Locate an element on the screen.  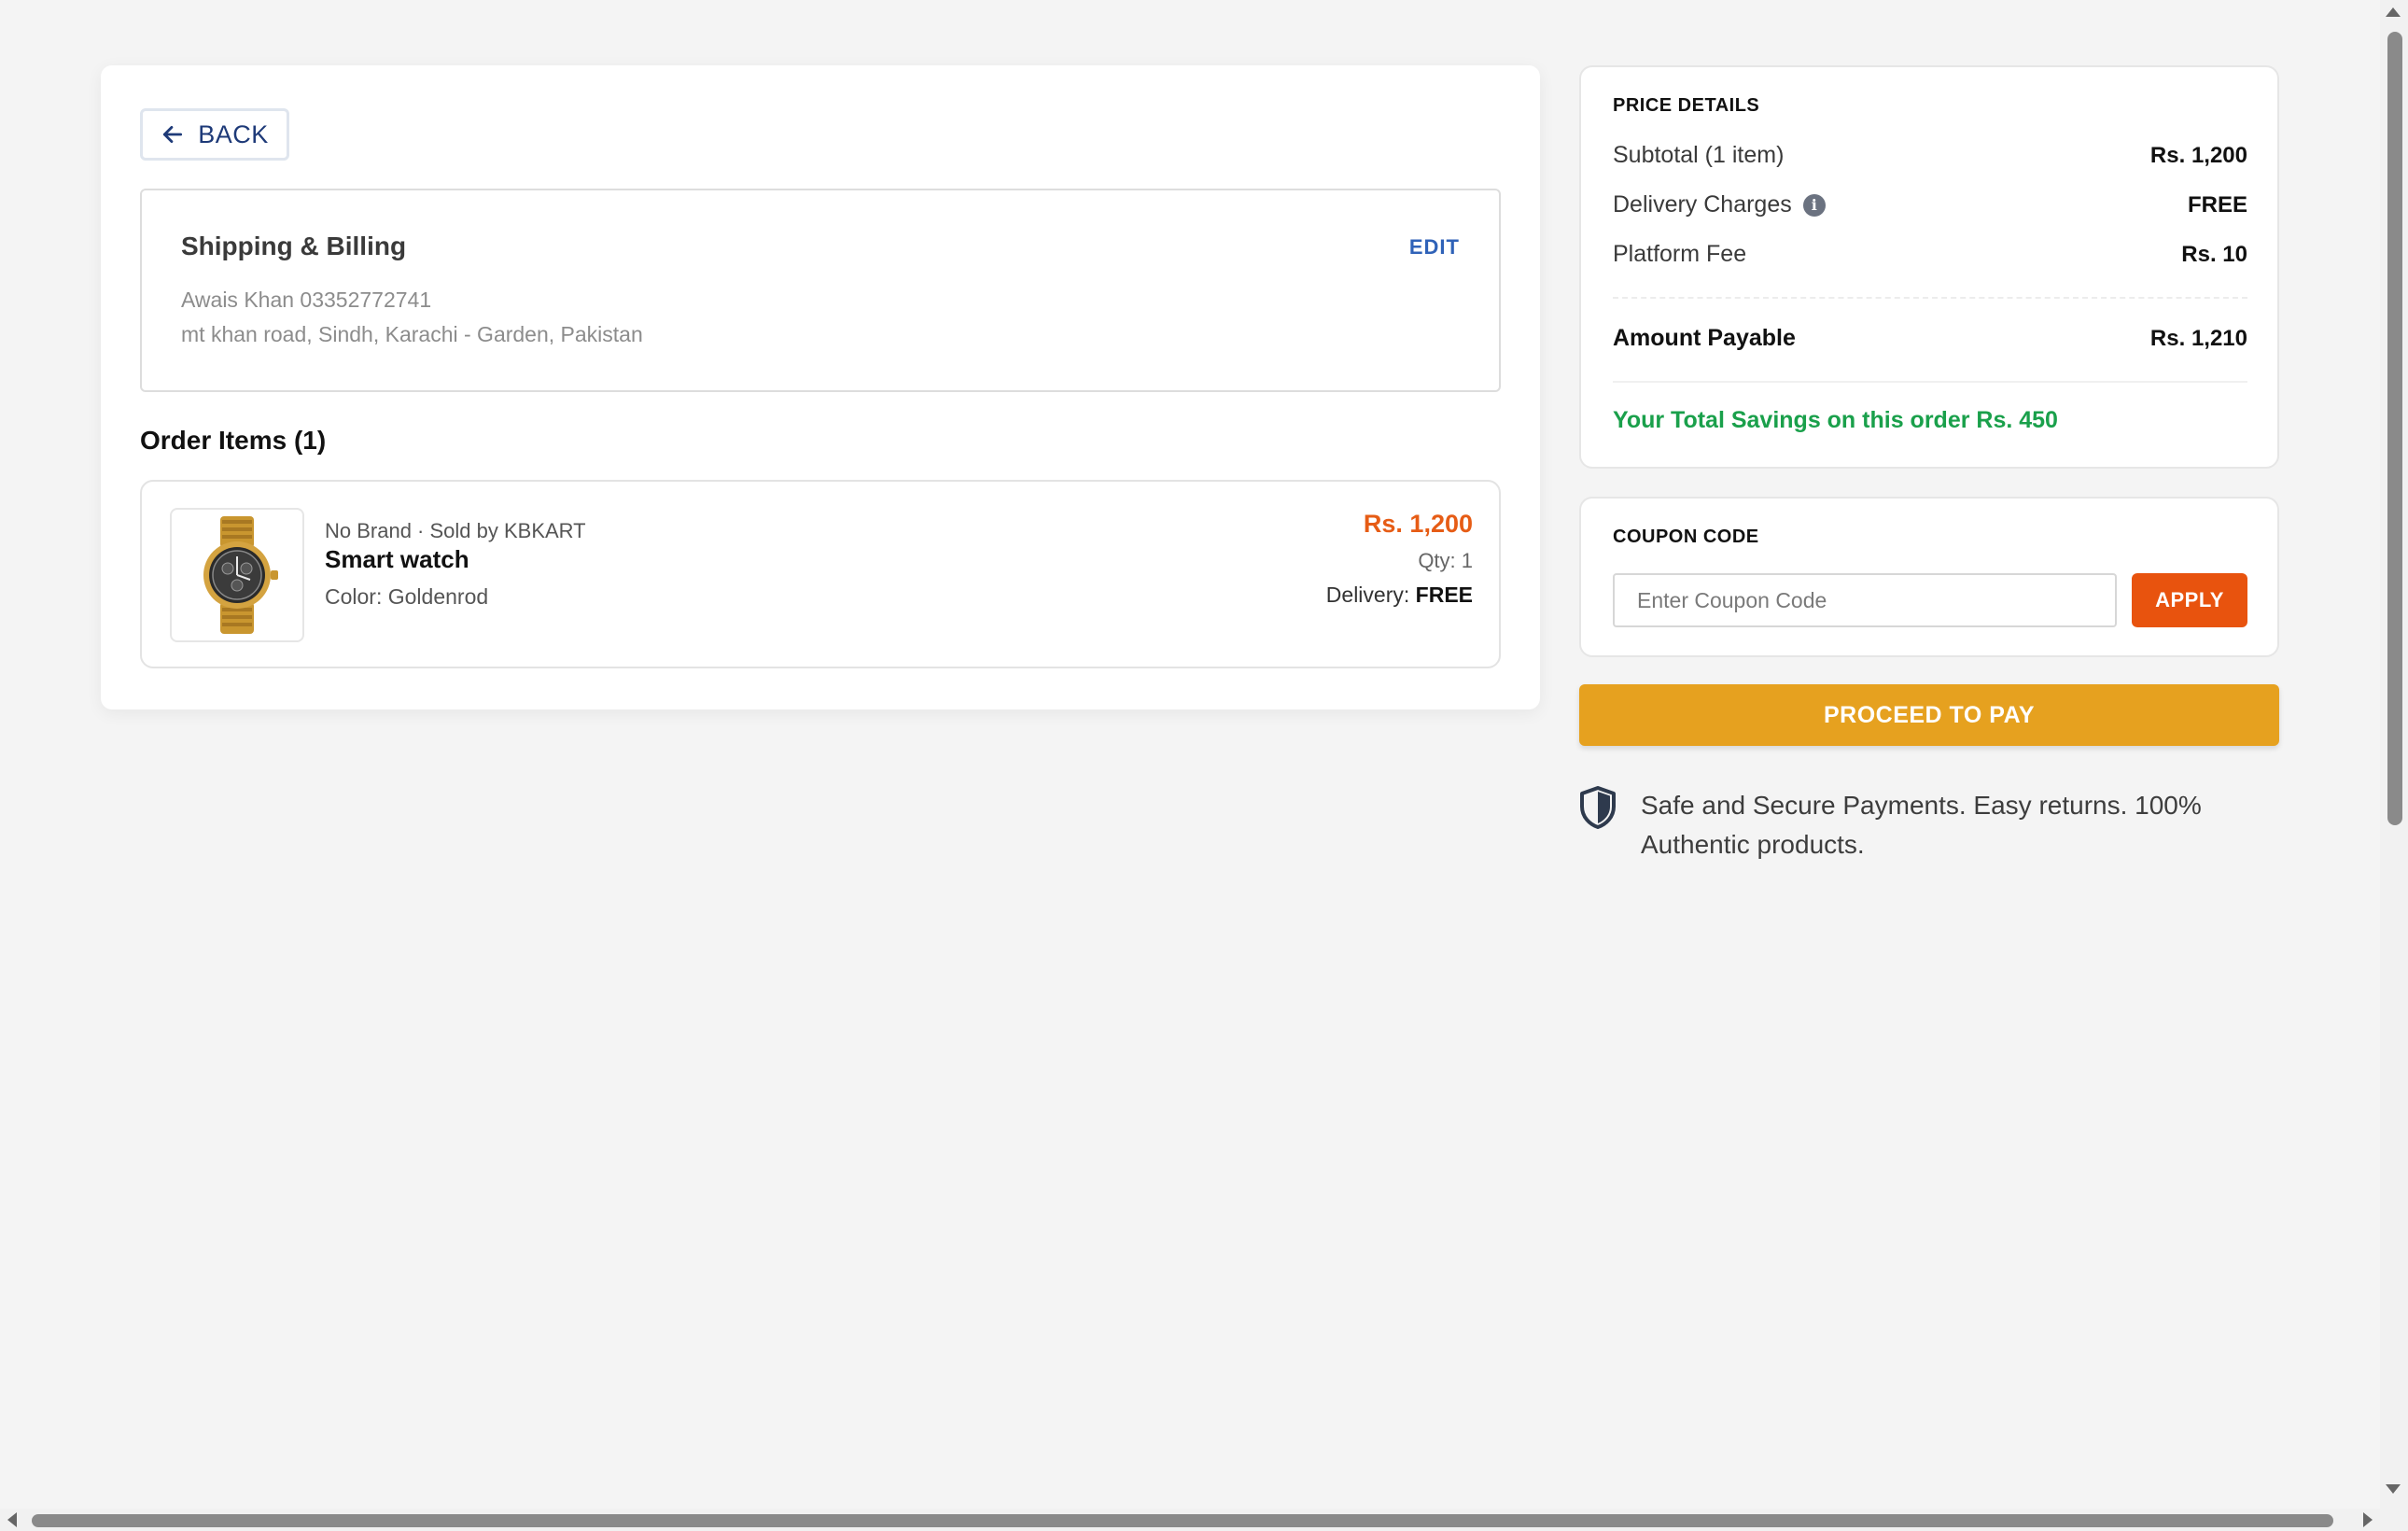
horizontal-scrollbar-thumb is located at coordinates (1182, 1521).